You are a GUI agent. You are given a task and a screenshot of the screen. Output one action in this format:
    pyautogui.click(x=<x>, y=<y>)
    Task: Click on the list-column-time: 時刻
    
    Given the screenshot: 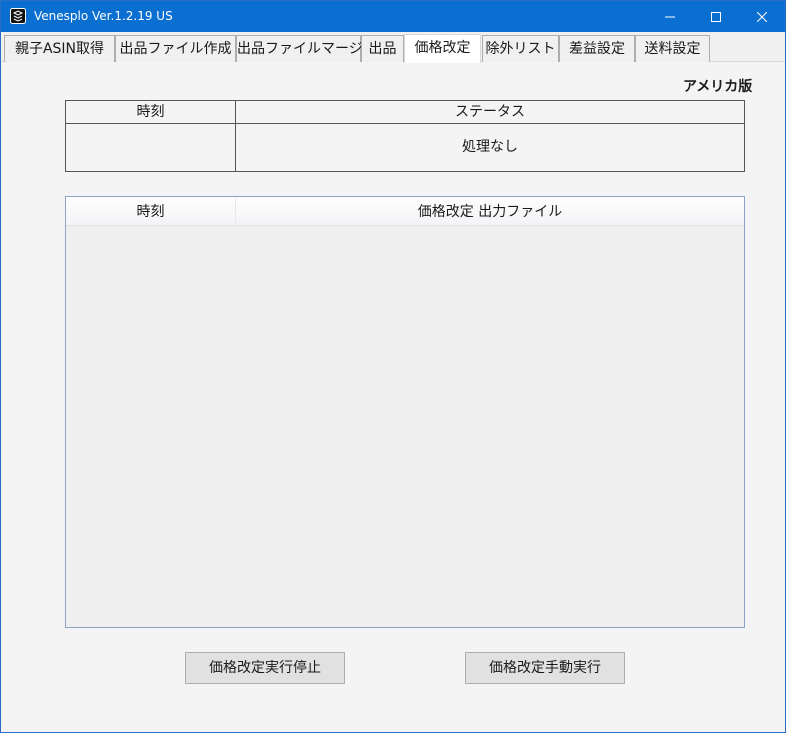 What is the action you would take?
    pyautogui.click(x=151, y=211)
    